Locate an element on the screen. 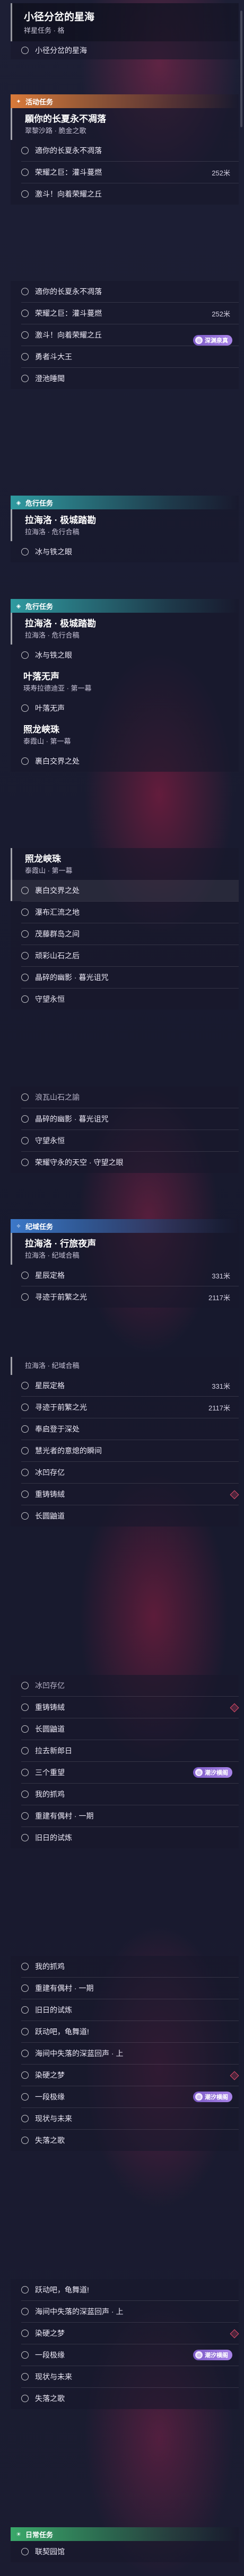  quest-header: 拉海洛 · 纪域合稿 is located at coordinates (125, 1366).